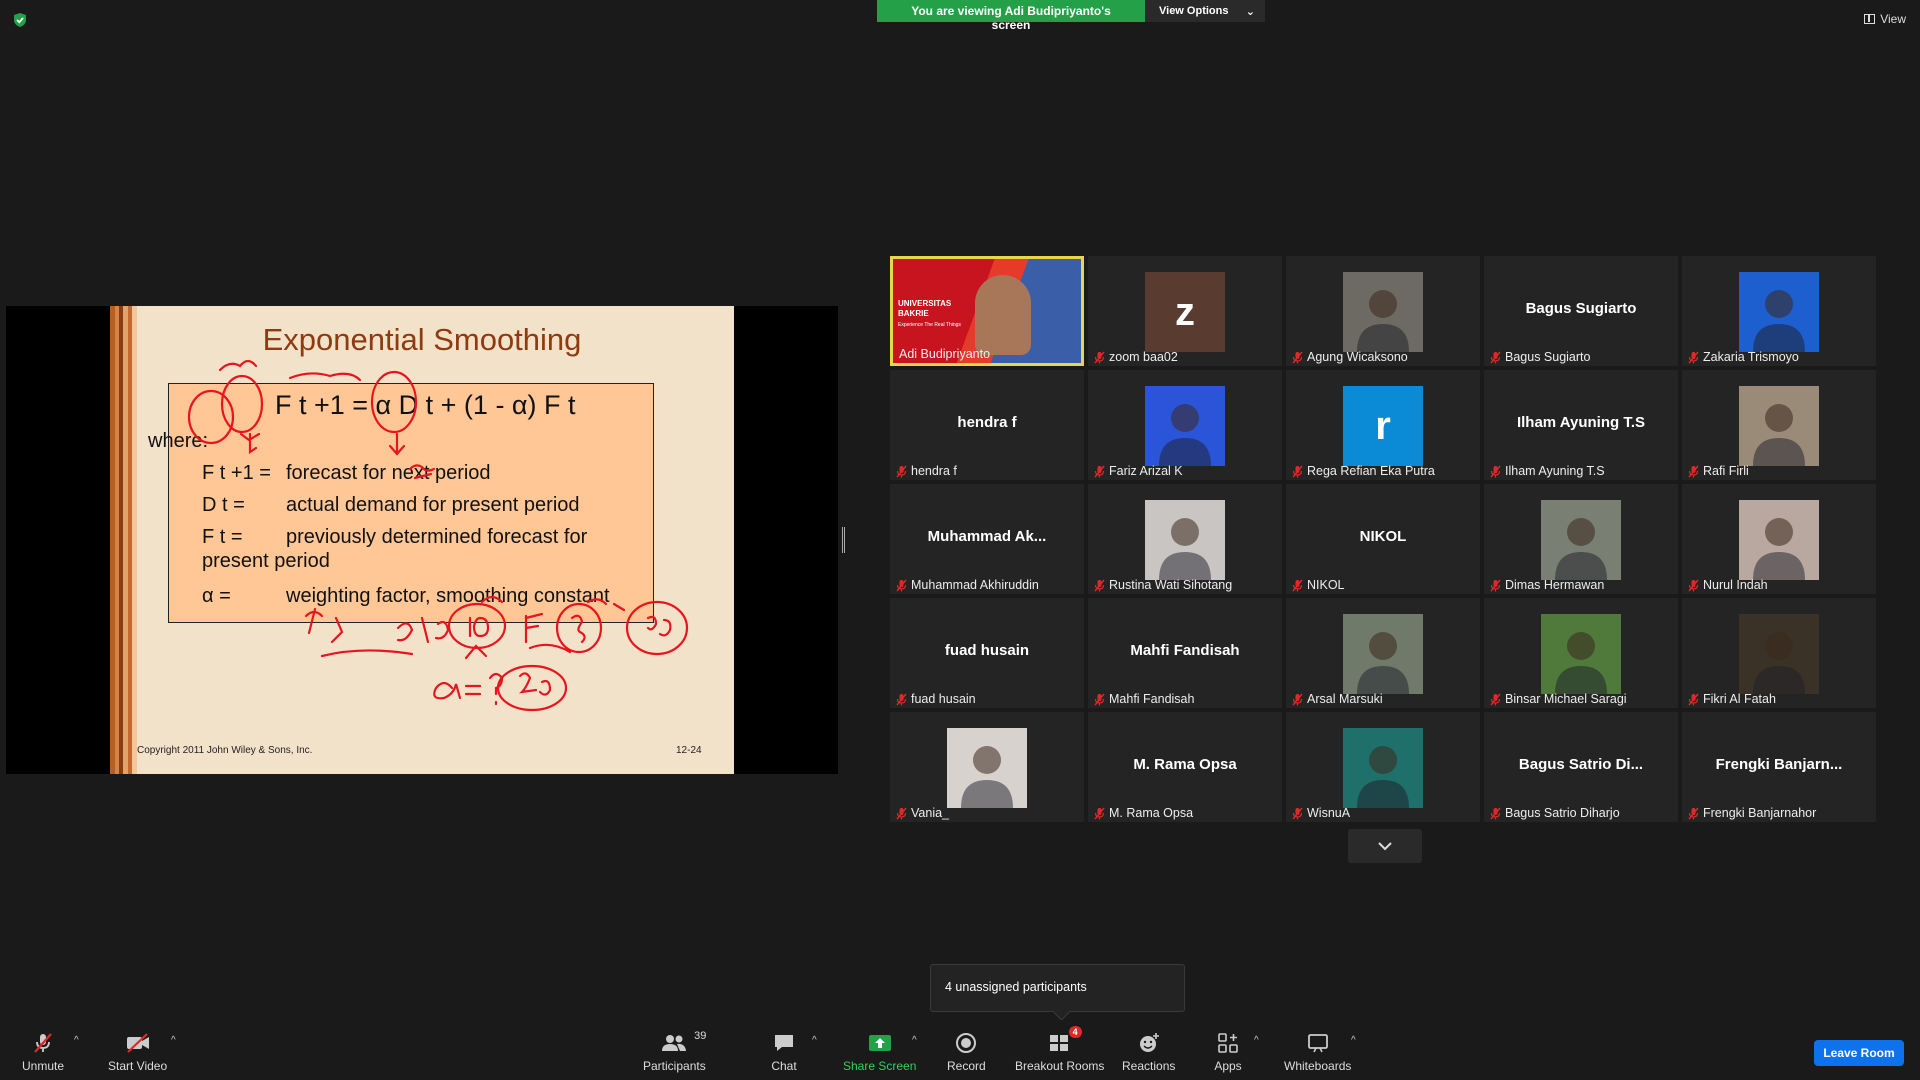  Describe the element at coordinates (1581, 539) in the screenshot. I see `participant-tile: Dimas Hermawan` at that location.